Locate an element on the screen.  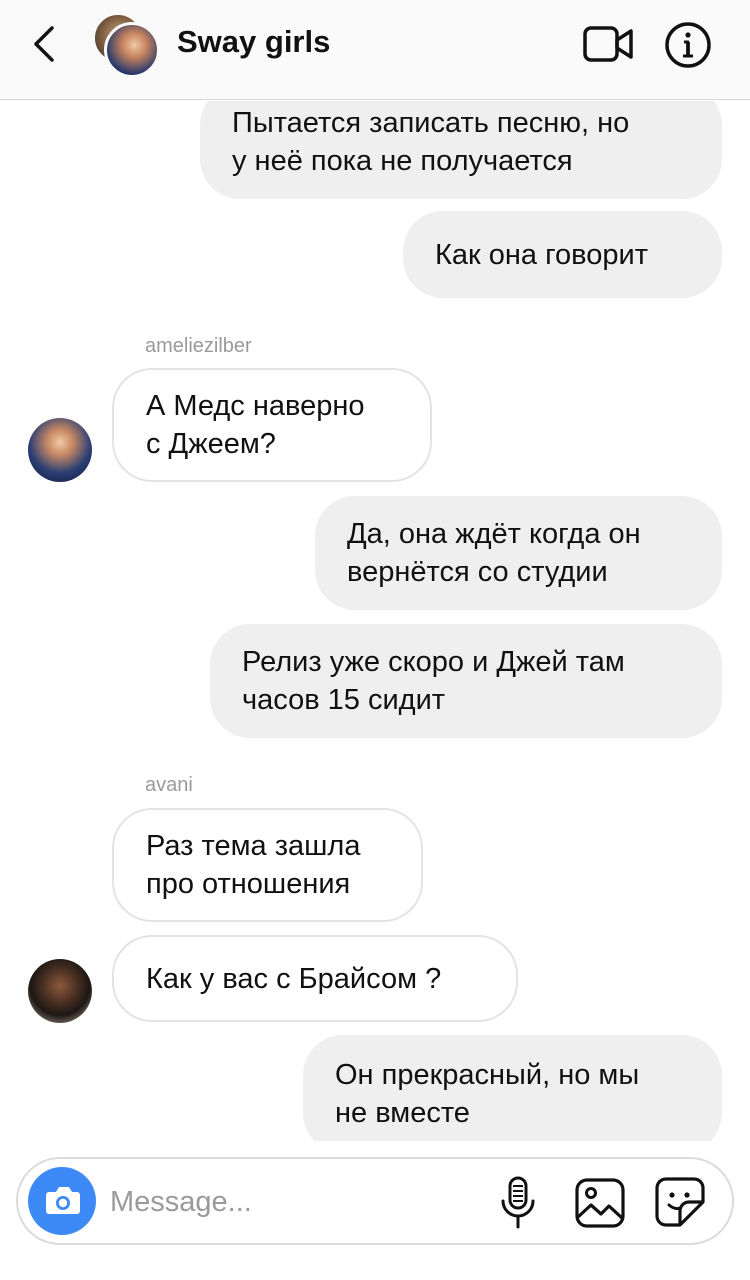
camera-icon is located at coordinates (63, 1200).